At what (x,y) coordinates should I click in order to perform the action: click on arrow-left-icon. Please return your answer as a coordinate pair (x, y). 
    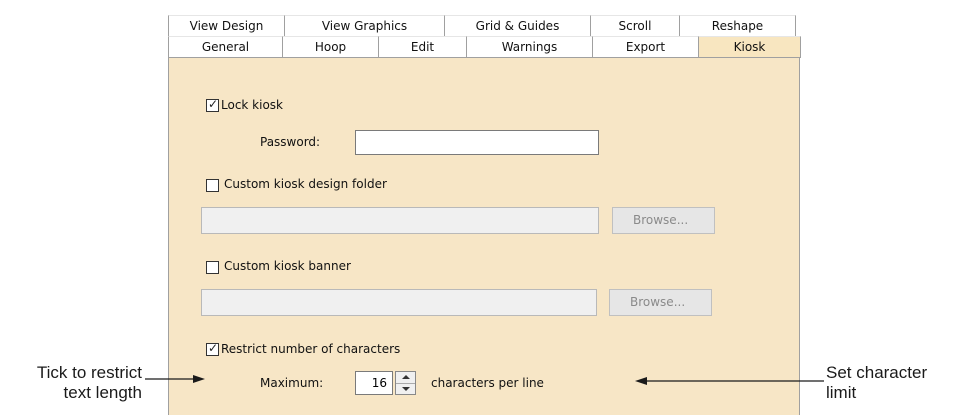
    Looking at the image, I should click on (729, 381).